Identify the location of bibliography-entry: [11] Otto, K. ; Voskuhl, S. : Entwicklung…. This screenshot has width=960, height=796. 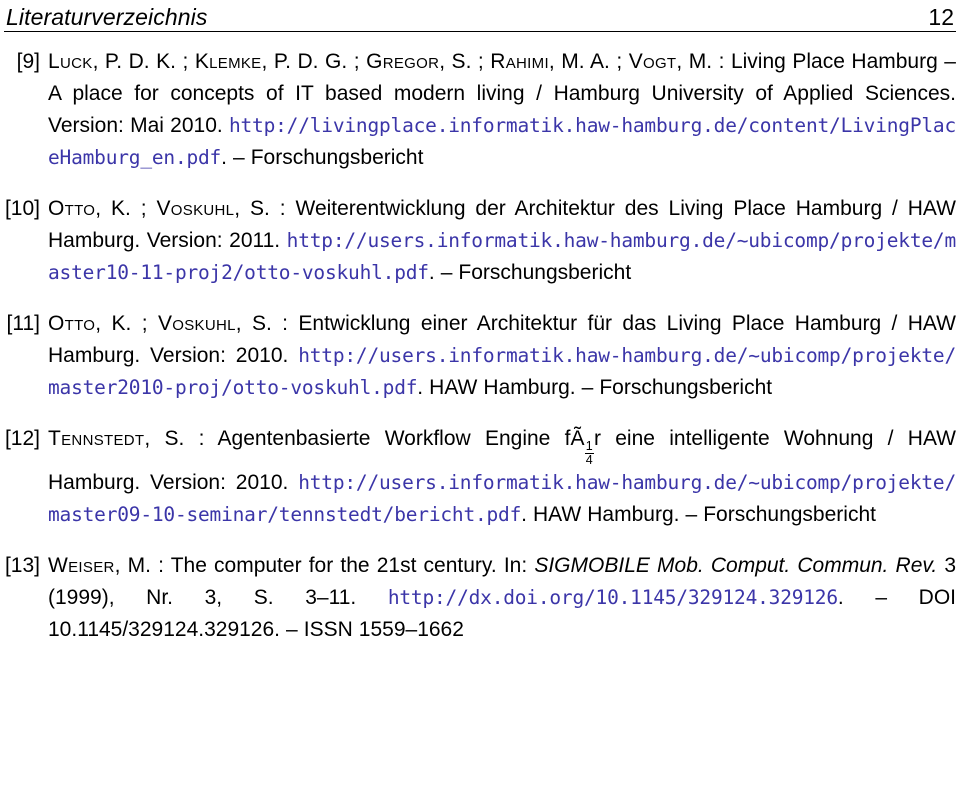
(480, 356).